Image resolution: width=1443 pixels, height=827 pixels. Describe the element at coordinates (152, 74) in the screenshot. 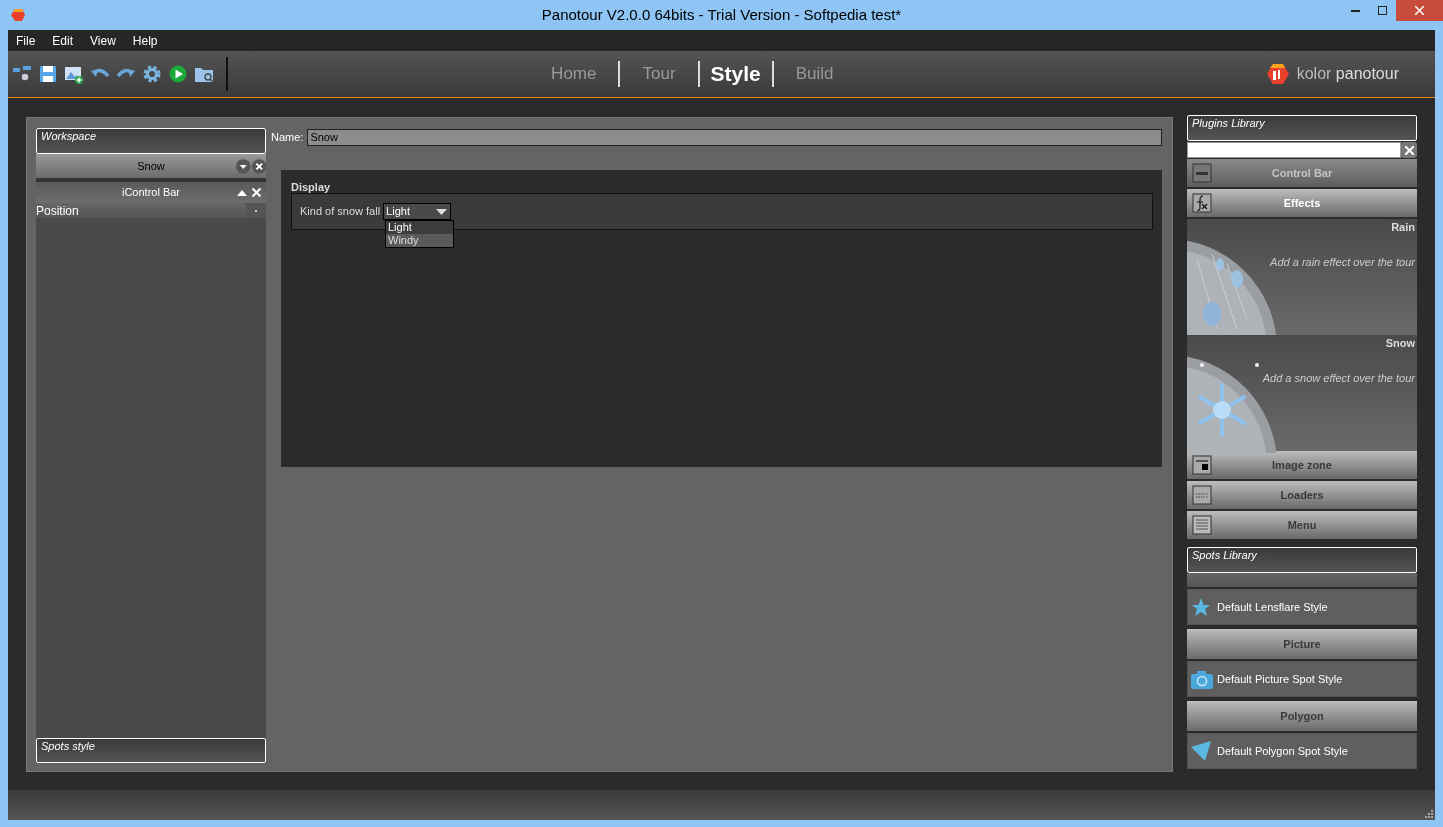

I see `settings-icon` at that location.